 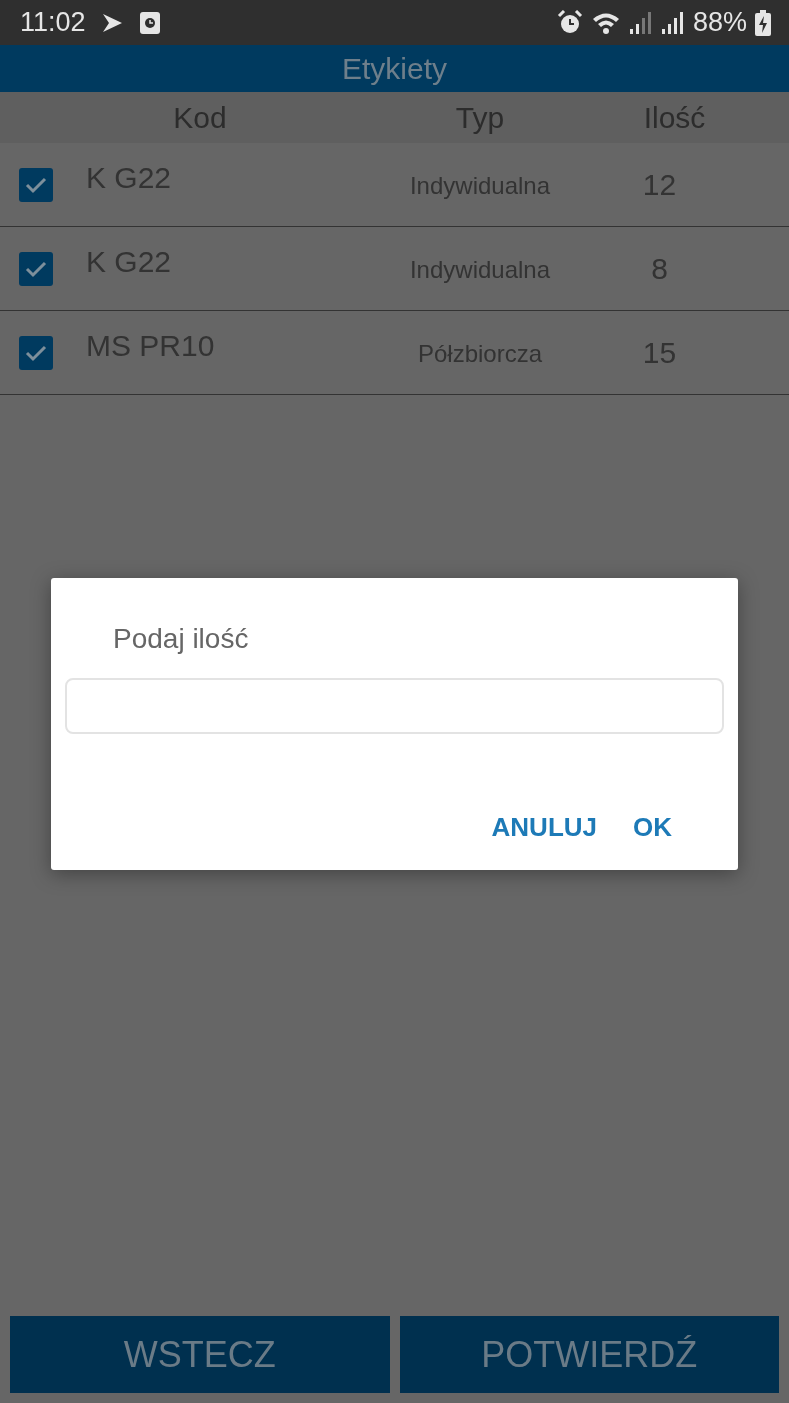 What do you see at coordinates (652, 827) in the screenshot?
I see `ok-button: OK` at bounding box center [652, 827].